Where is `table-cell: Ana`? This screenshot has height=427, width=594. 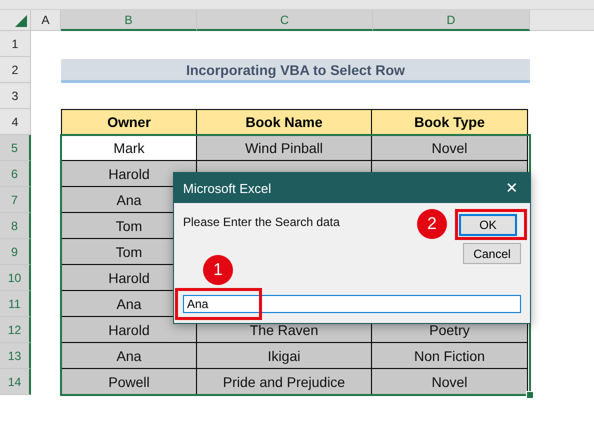 table-cell: Ana is located at coordinates (129, 356).